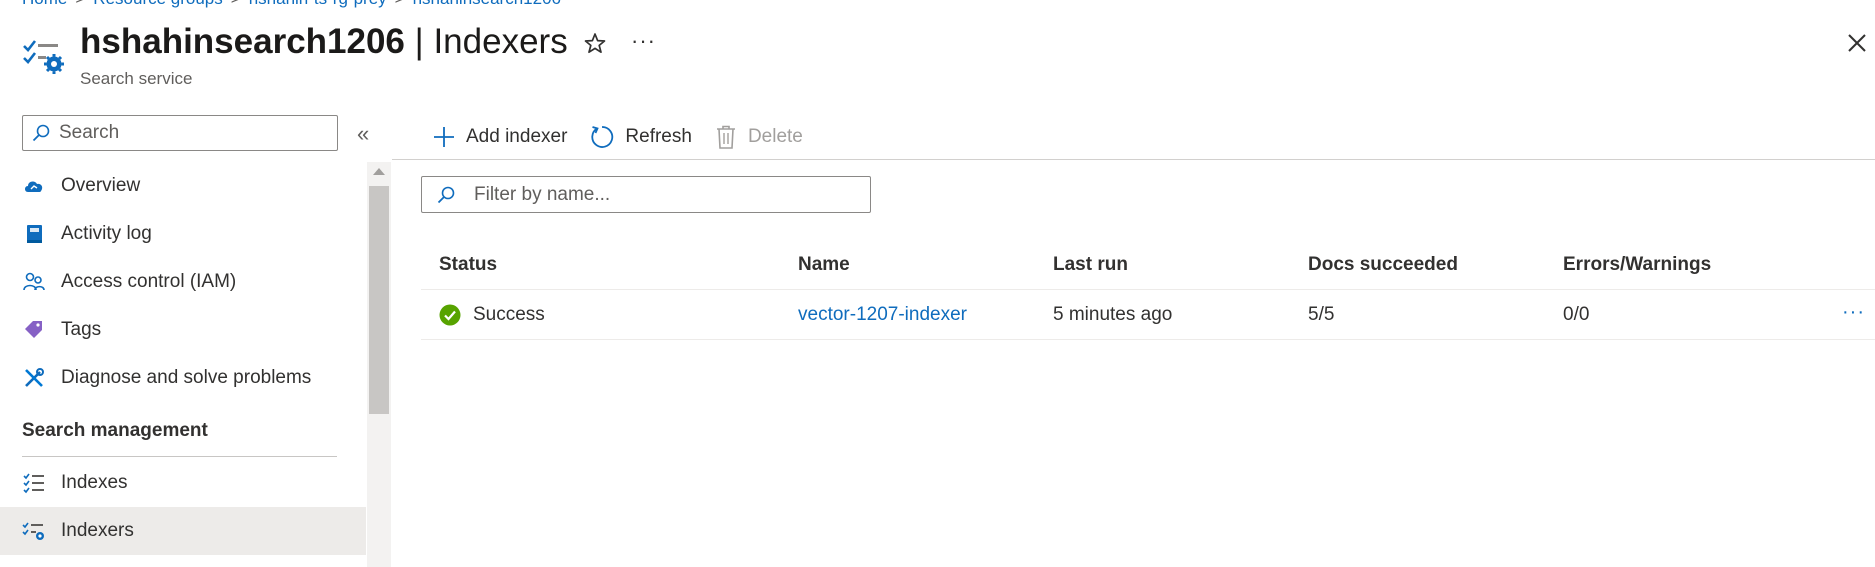 The width and height of the screenshot is (1875, 567). I want to click on sidebar-scrollbar, so click(379, 364).